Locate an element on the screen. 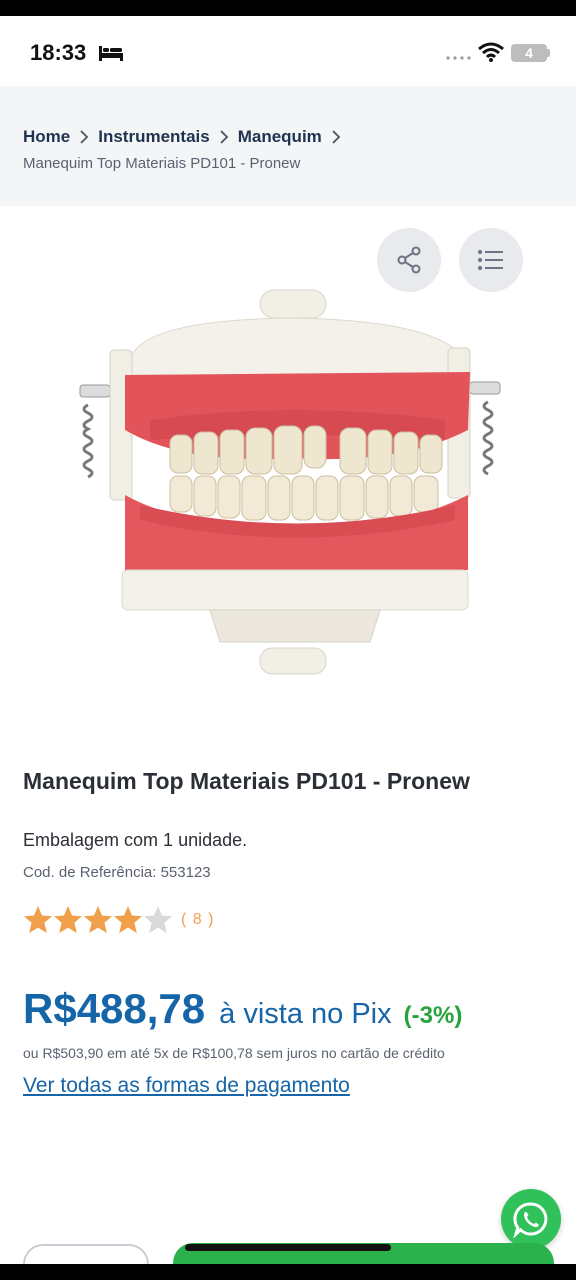 The height and width of the screenshot is (1280, 576). rating-stars: ( 8 ) is located at coordinates (118, 920).